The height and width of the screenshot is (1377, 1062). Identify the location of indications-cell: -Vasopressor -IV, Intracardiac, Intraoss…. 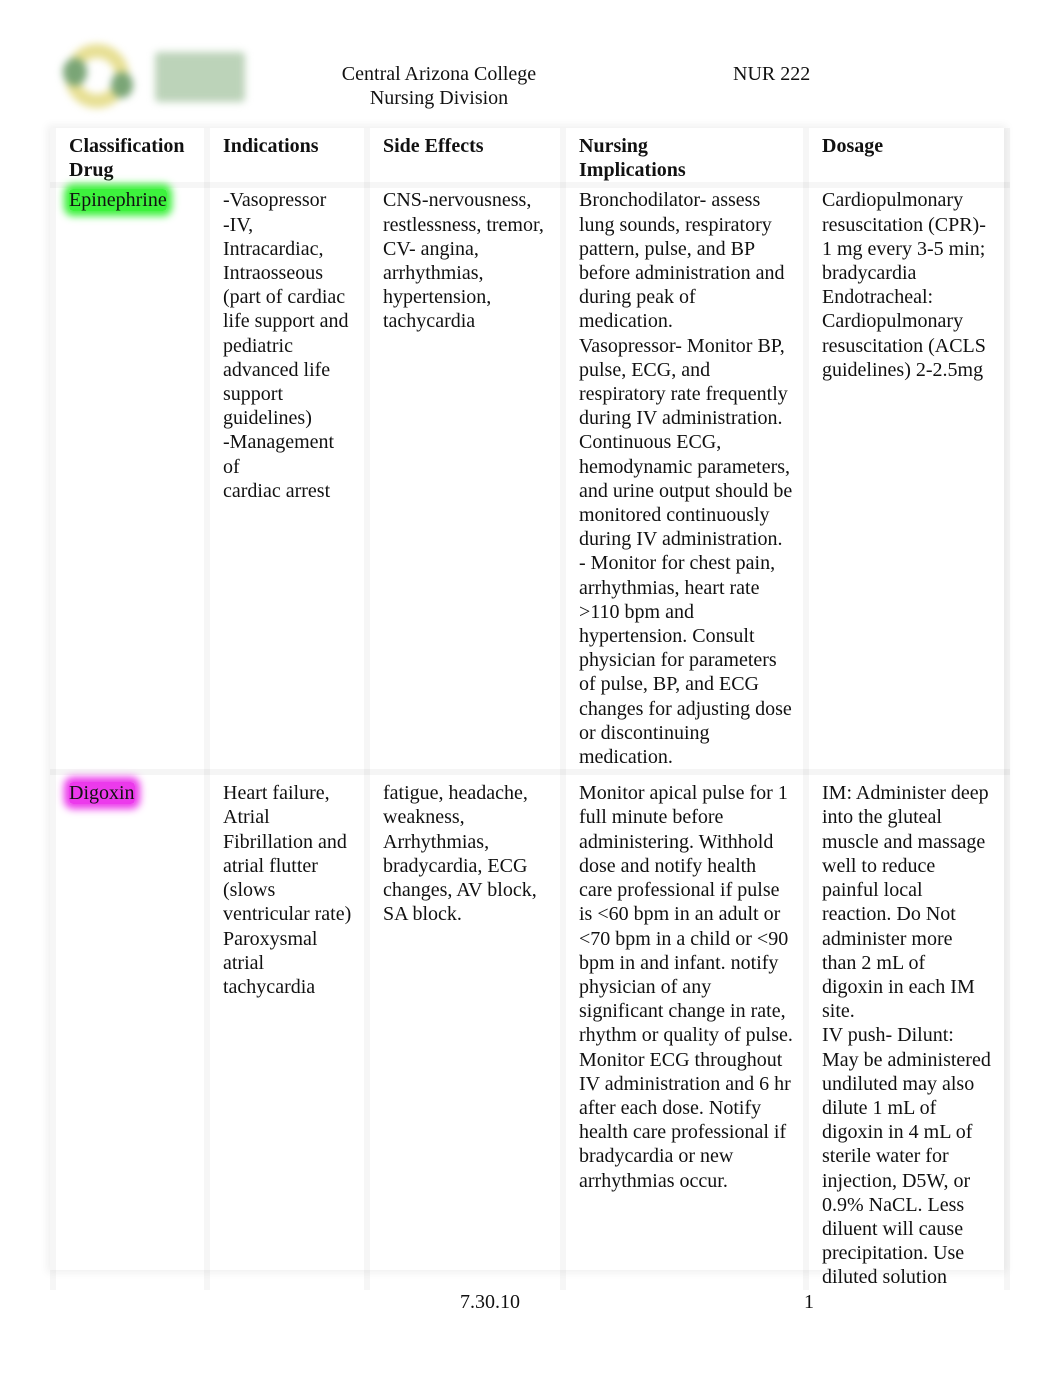
(287, 480).